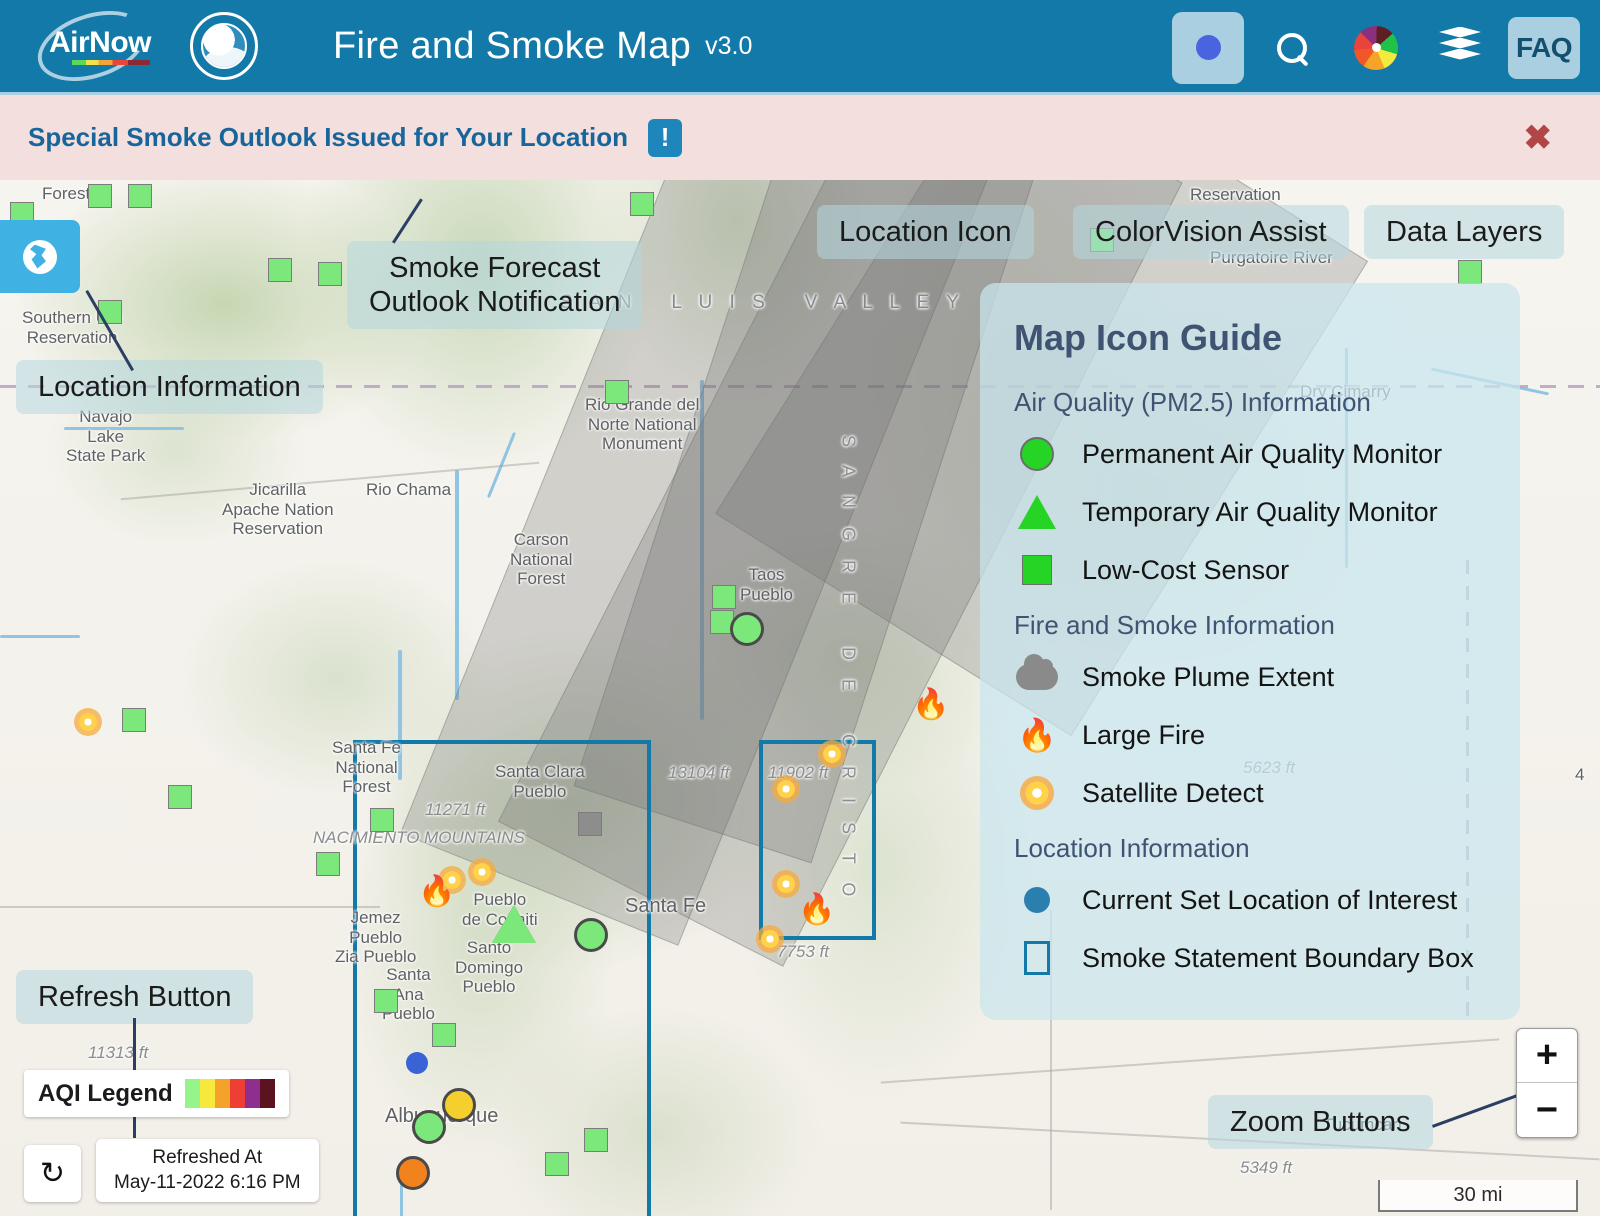 Image resolution: width=1600 pixels, height=1216 pixels. I want to click on guide-item-label: Low-Cost Sensor, so click(1186, 569).